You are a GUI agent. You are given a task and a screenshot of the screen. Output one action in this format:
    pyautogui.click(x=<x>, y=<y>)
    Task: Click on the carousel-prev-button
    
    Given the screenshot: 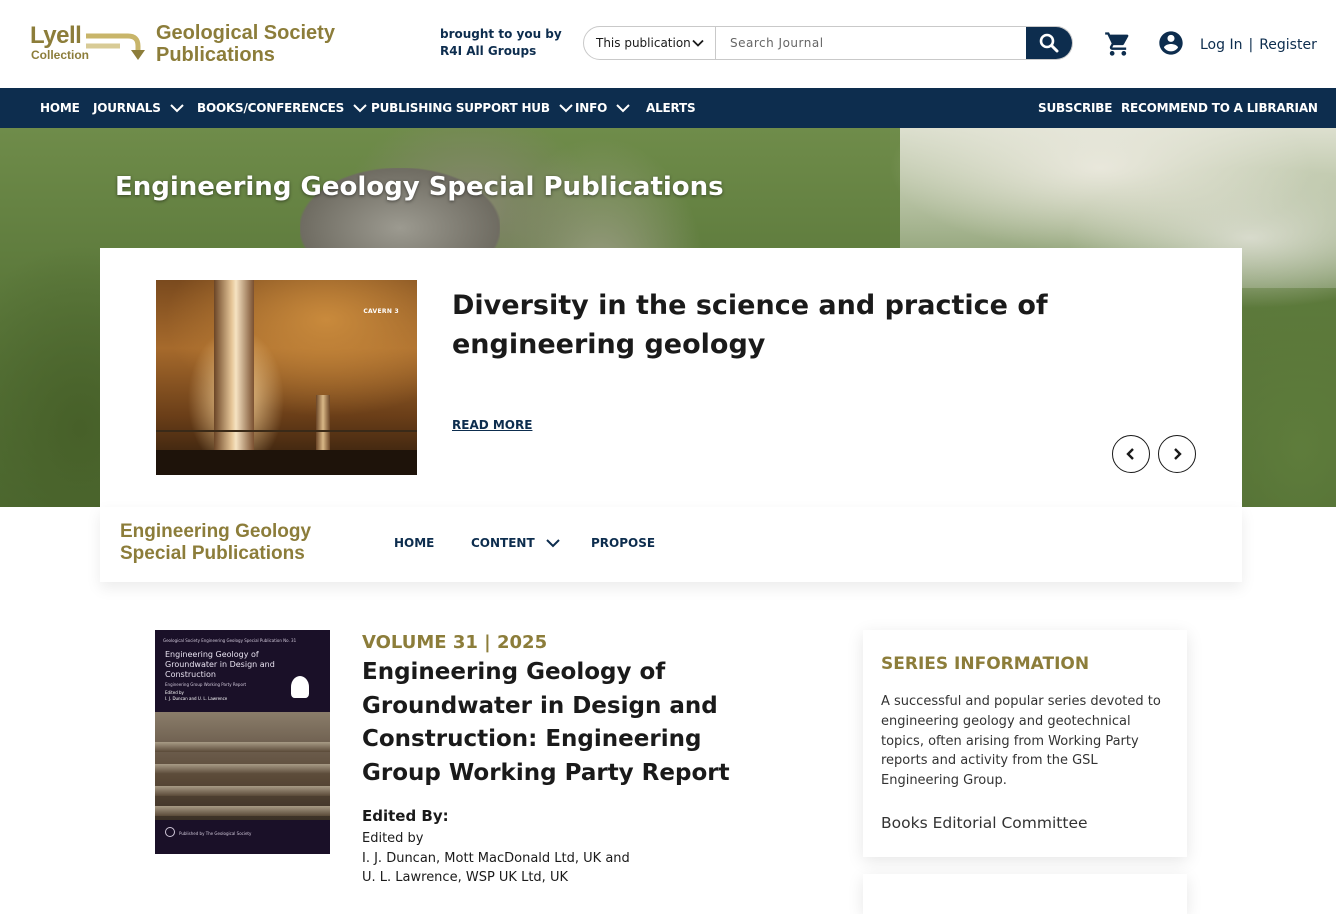 What is the action you would take?
    pyautogui.click(x=1131, y=454)
    